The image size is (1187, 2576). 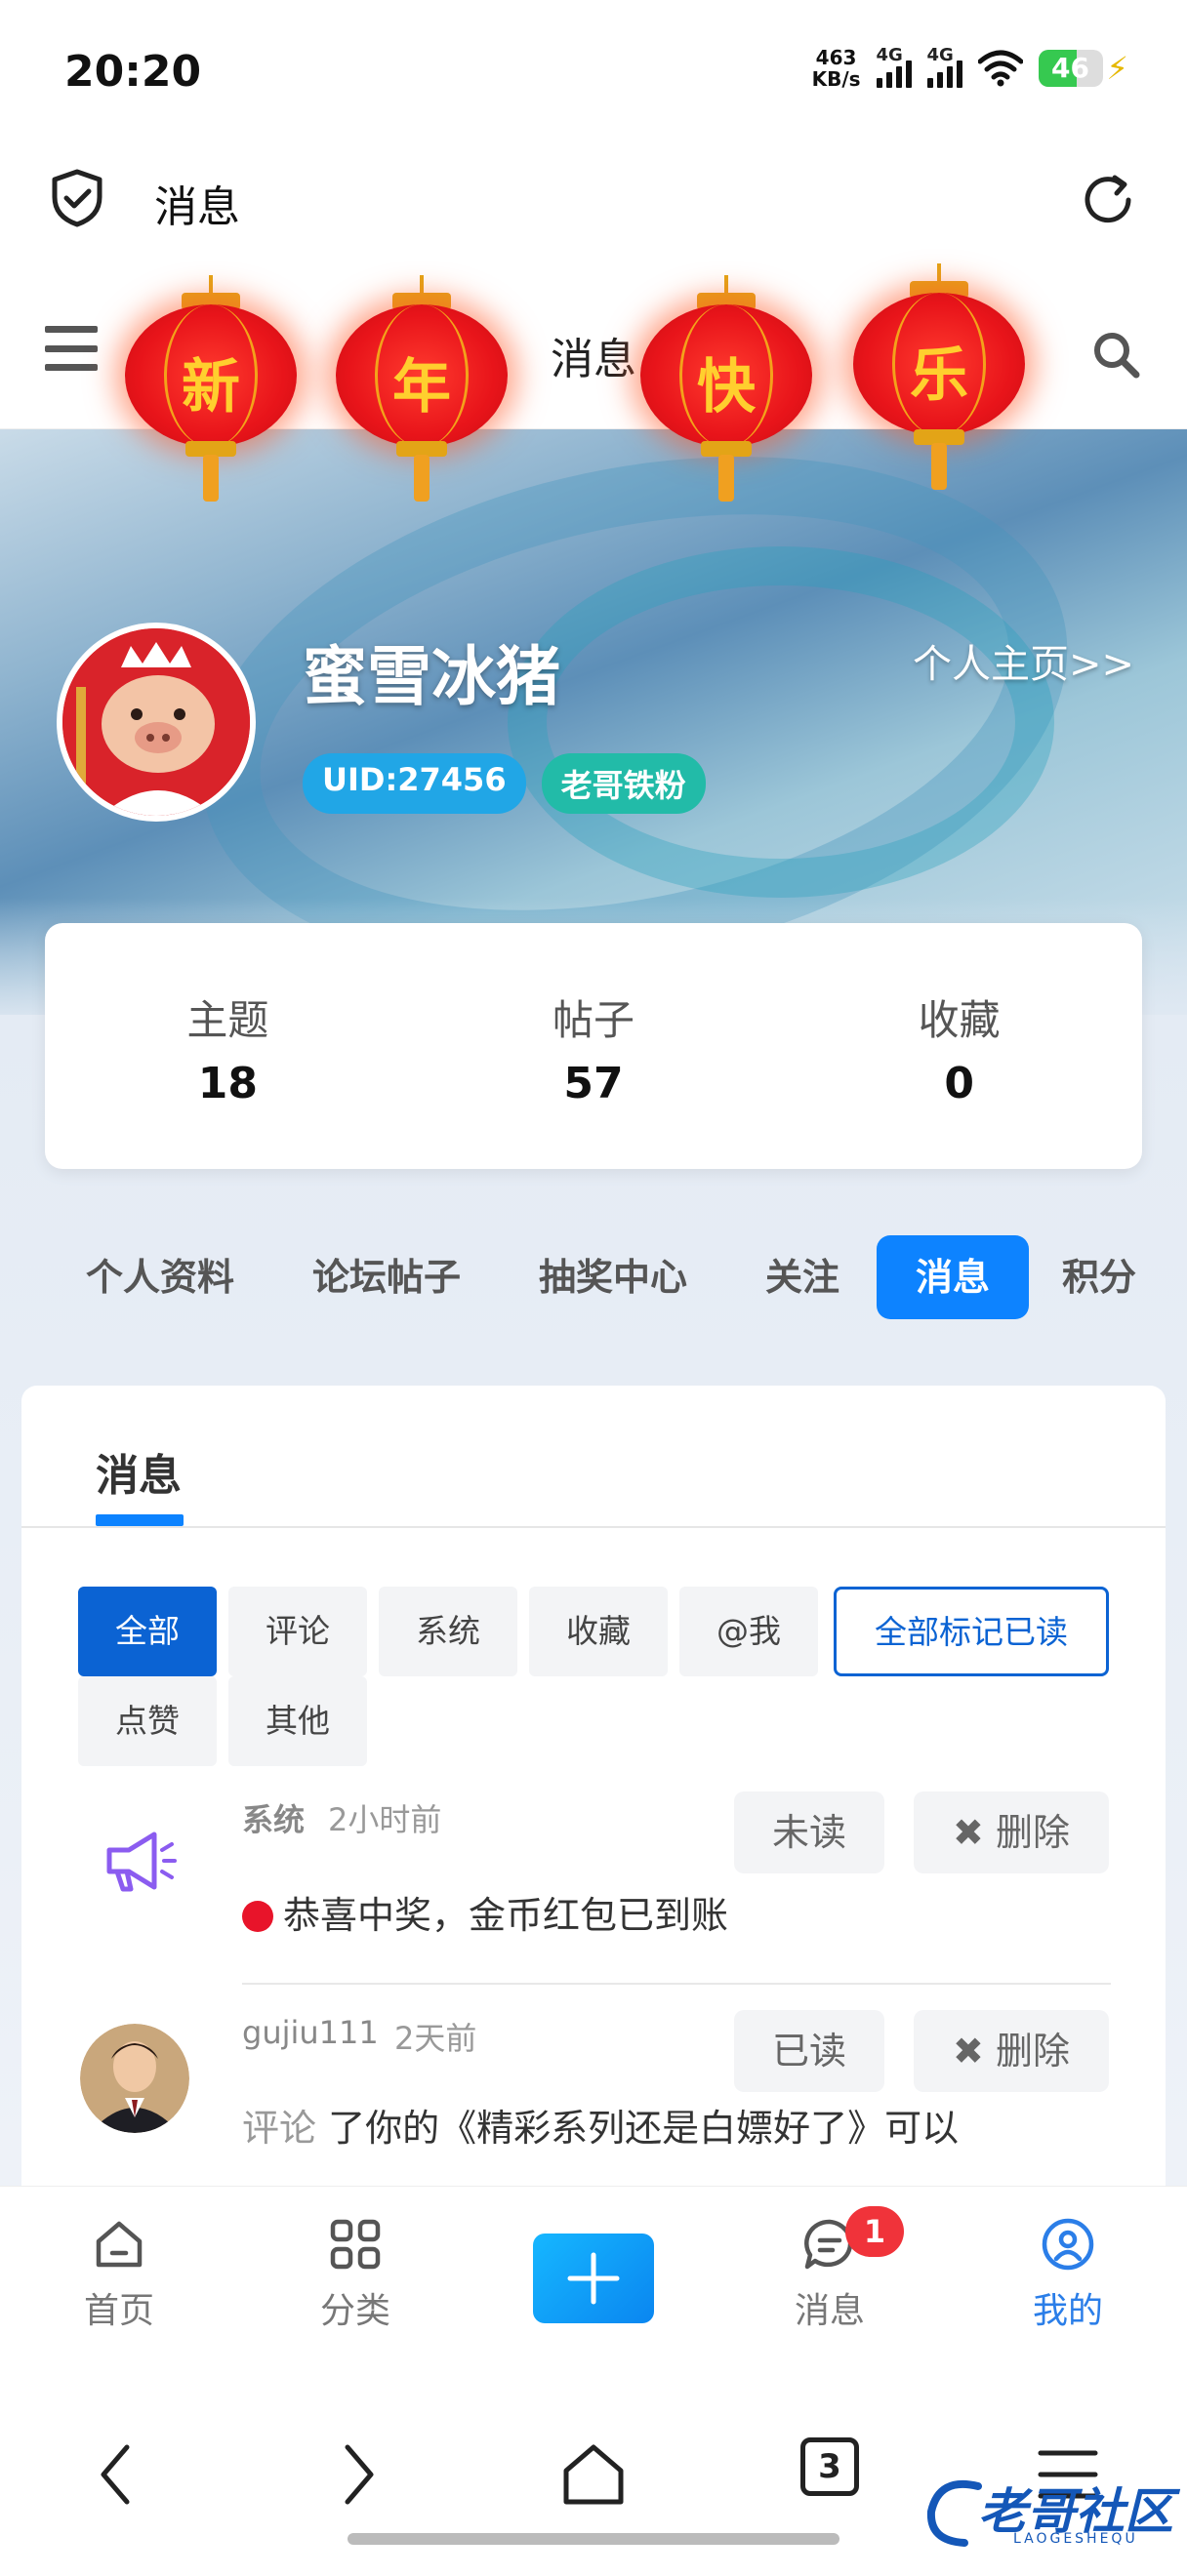 I want to click on wifi-icon, so click(x=1000, y=68).